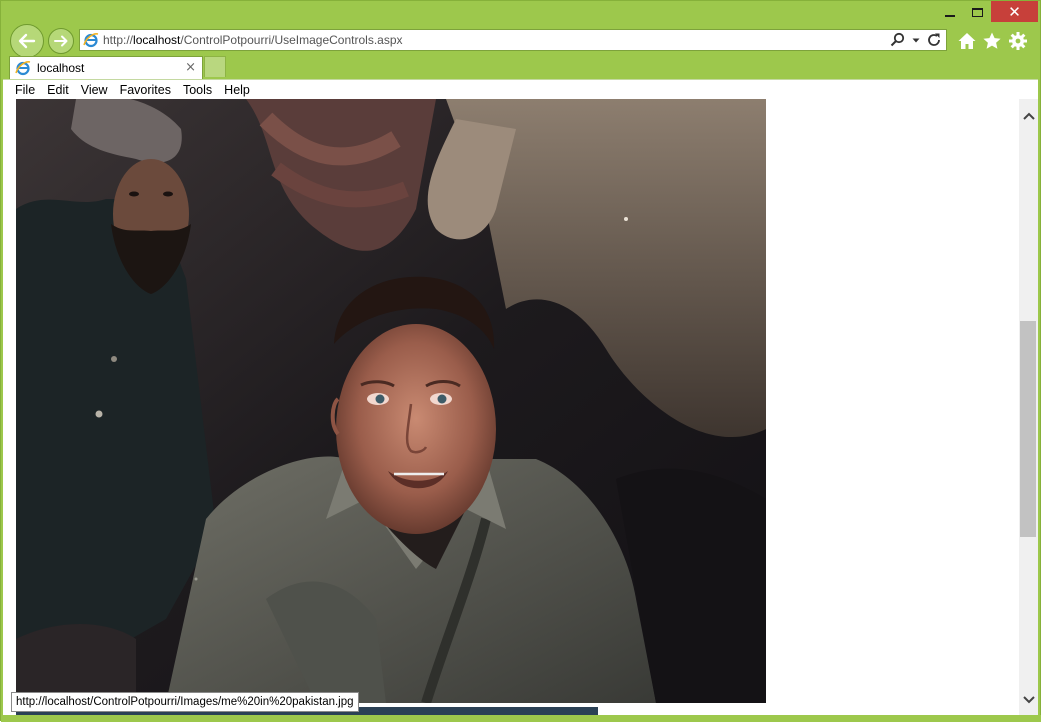 The height and width of the screenshot is (722, 1041). I want to click on url-prefix: http://, so click(118, 40).